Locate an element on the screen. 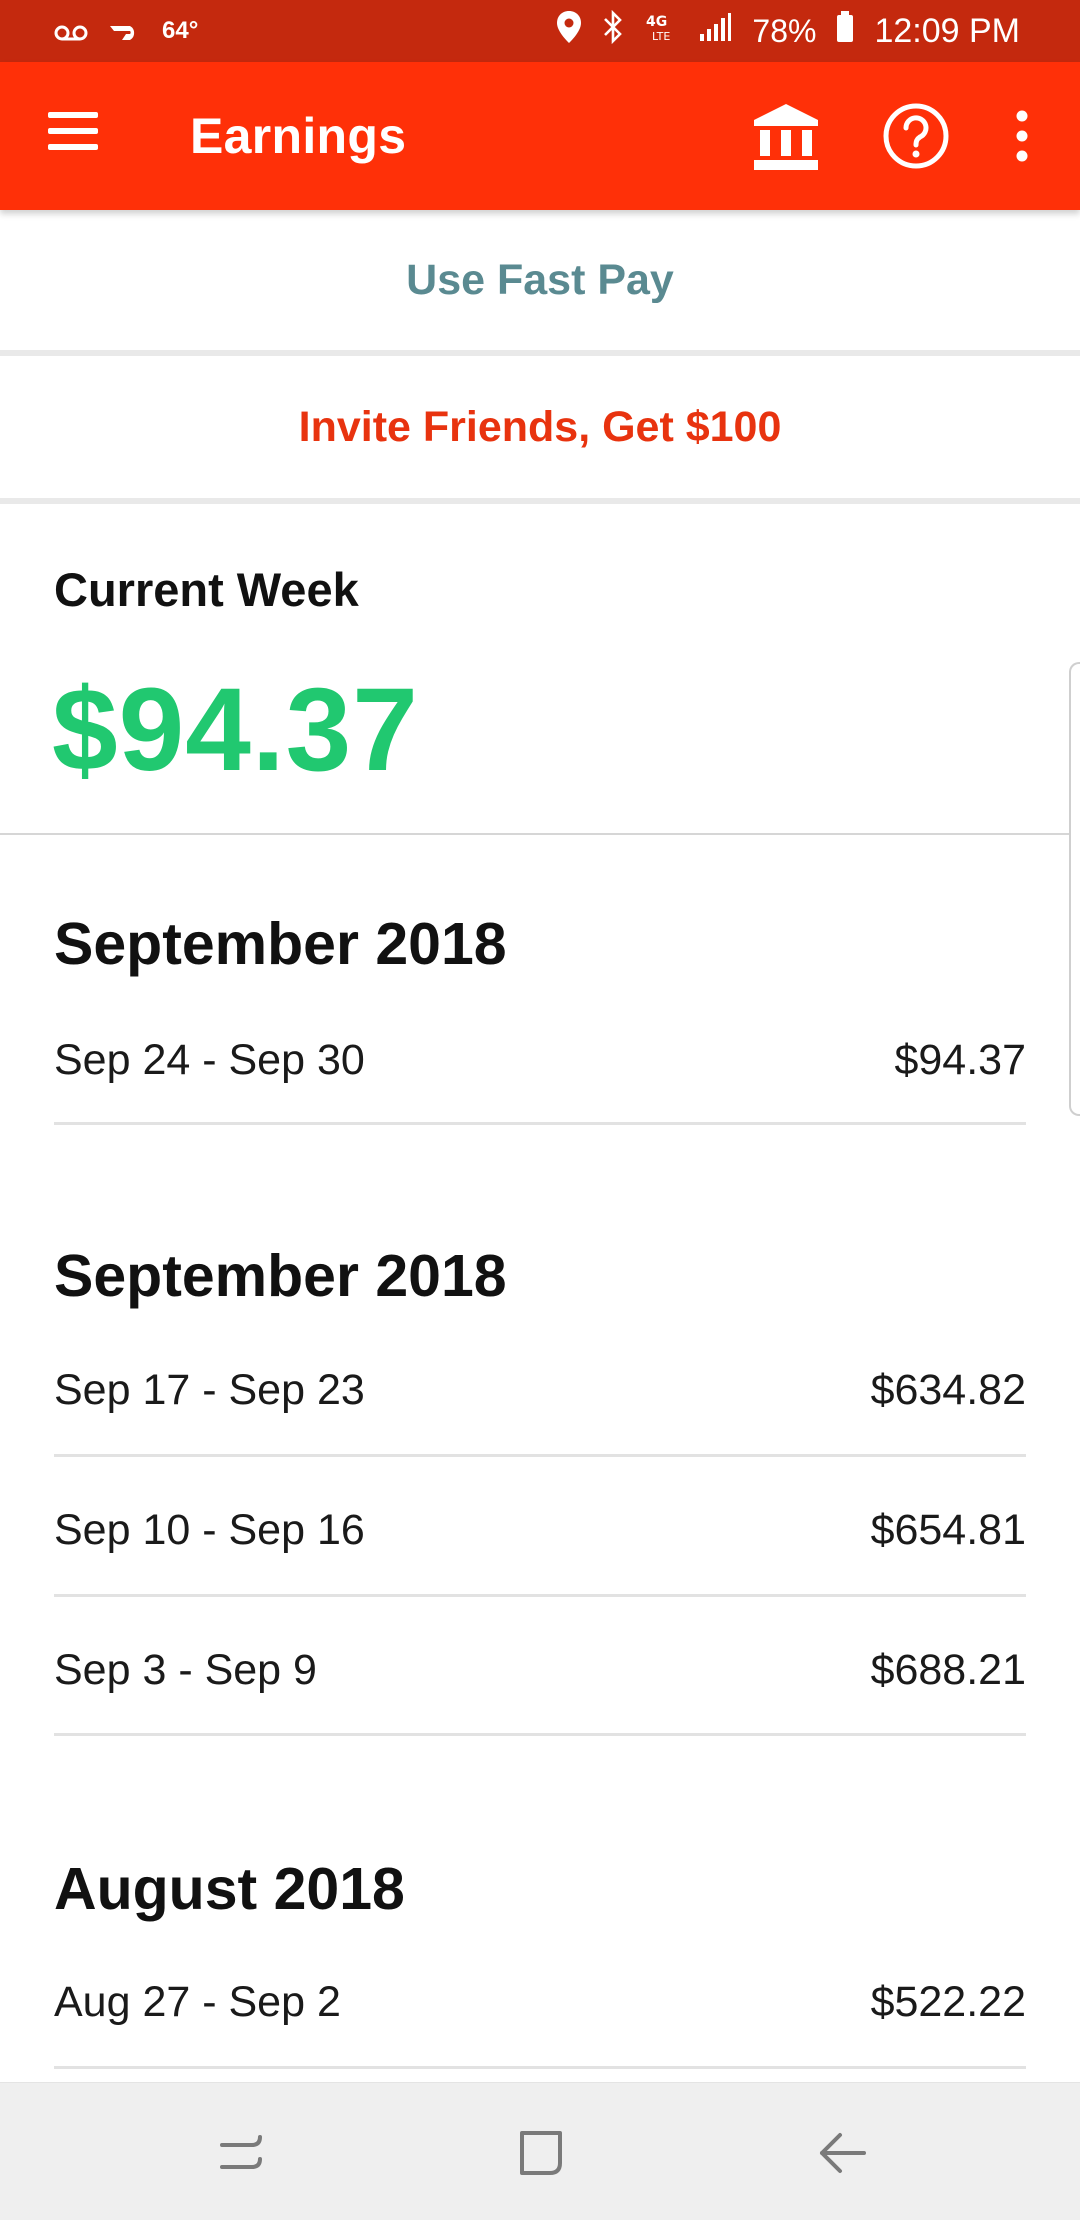 The height and width of the screenshot is (2220, 1080). clock: 12:09 PM is located at coordinates (947, 30).